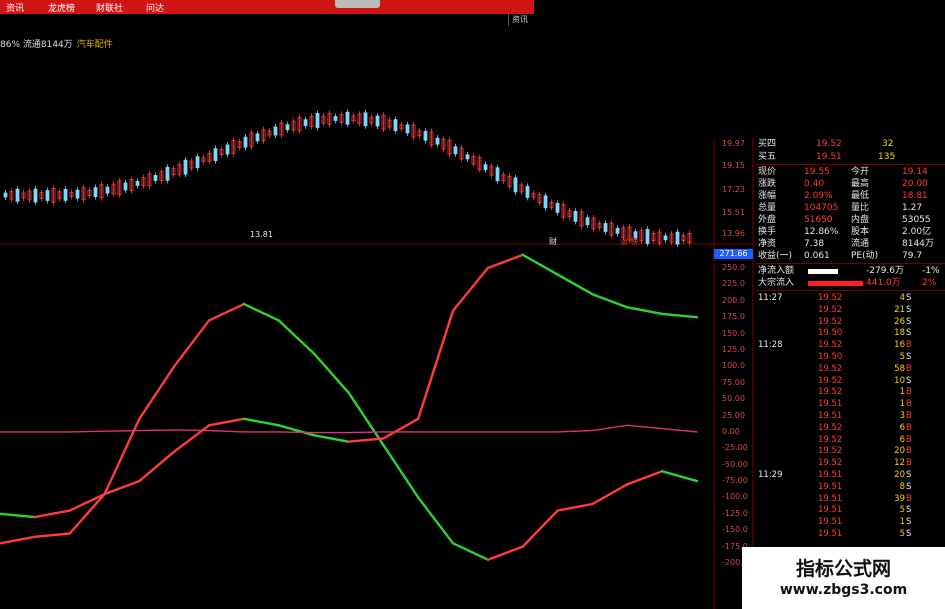  Describe the element at coordinates (733, 300) in the screenshot. I see `indicator-tick: 200.0` at that location.